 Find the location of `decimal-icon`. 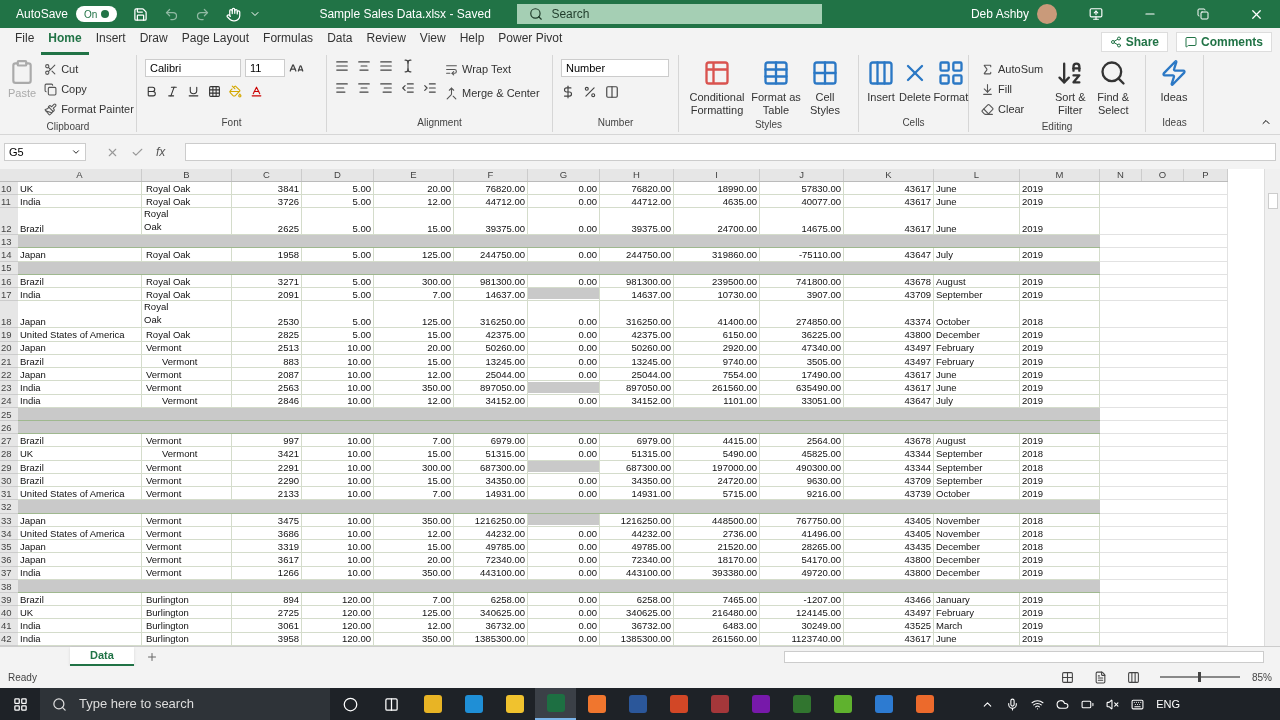

decimal-icon is located at coordinates (612, 92).